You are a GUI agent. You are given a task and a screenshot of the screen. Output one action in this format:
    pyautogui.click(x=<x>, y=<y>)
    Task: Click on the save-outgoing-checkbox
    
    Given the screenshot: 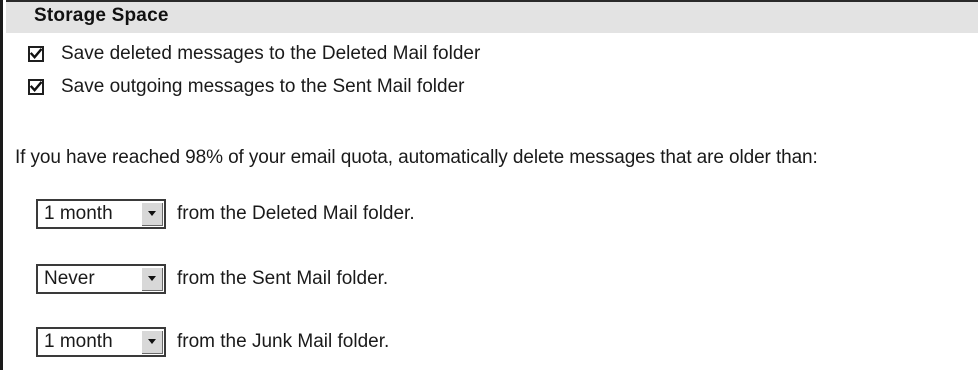 What is the action you would take?
    pyautogui.click(x=36, y=87)
    